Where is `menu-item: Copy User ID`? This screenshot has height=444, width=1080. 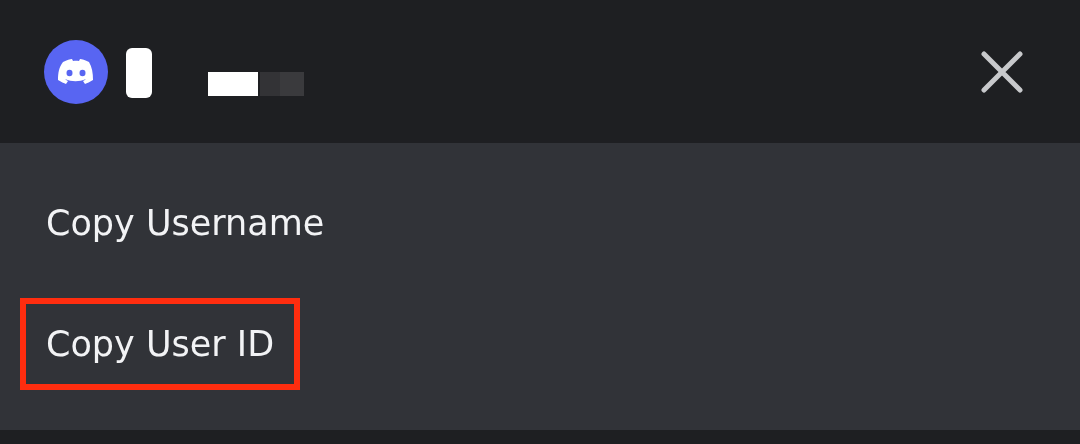 menu-item: Copy User ID is located at coordinates (160, 343).